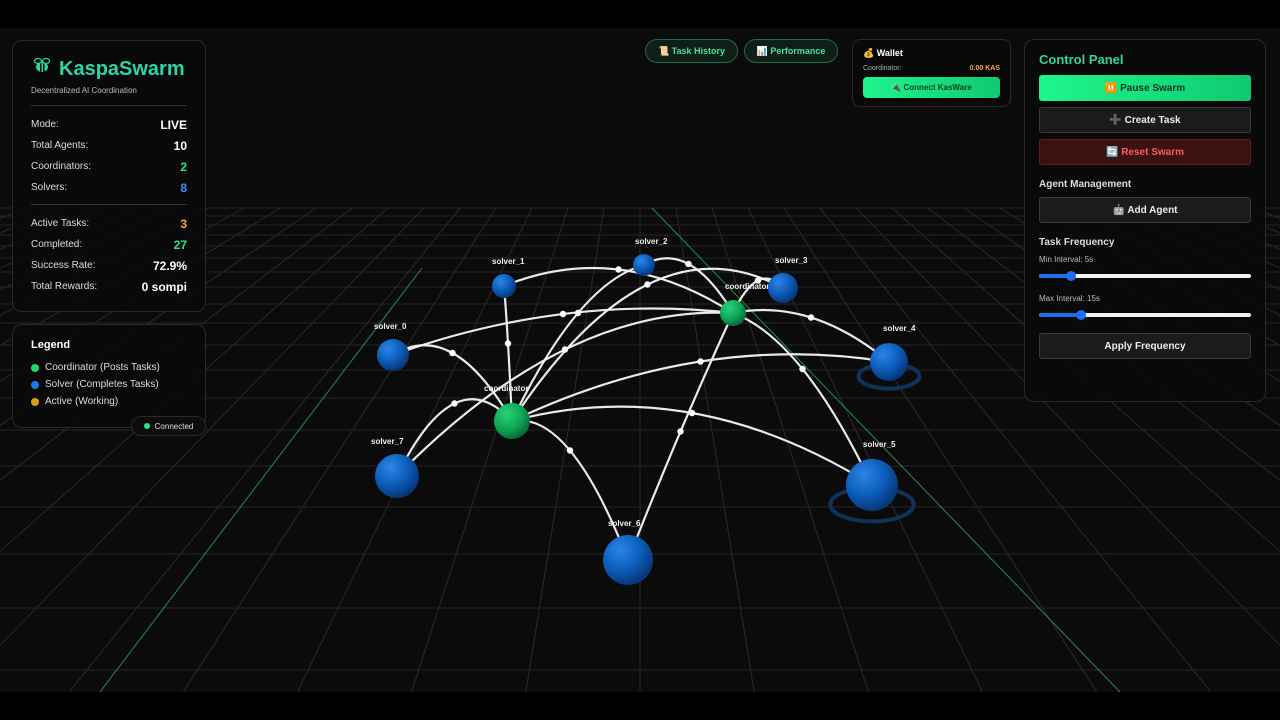  I want to click on performance-label: 📊 Performance, so click(791, 50).